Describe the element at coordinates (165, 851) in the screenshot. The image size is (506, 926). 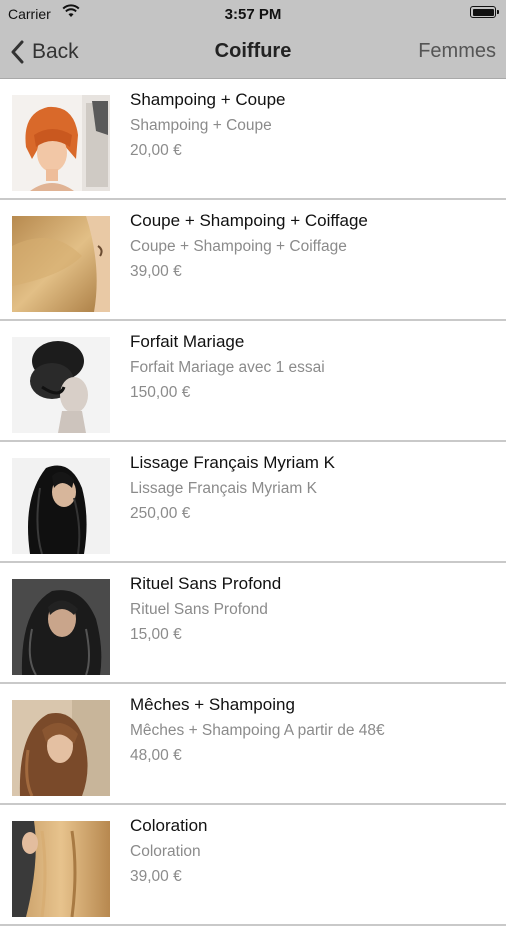
I see `service-description: Coloration` at that location.